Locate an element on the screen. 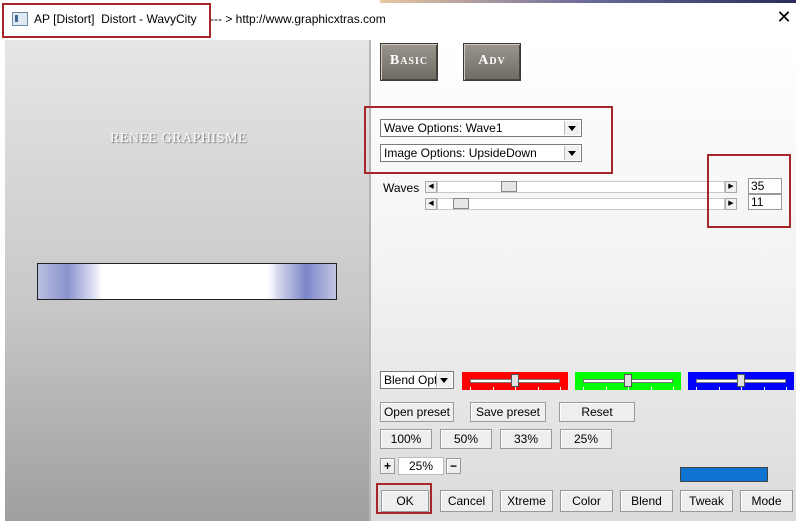  blue-slider-thumb is located at coordinates (741, 380).